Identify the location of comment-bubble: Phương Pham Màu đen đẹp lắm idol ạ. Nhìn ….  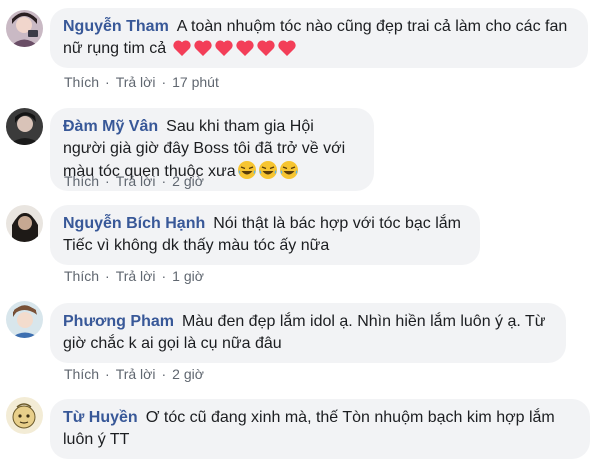
(308, 333).